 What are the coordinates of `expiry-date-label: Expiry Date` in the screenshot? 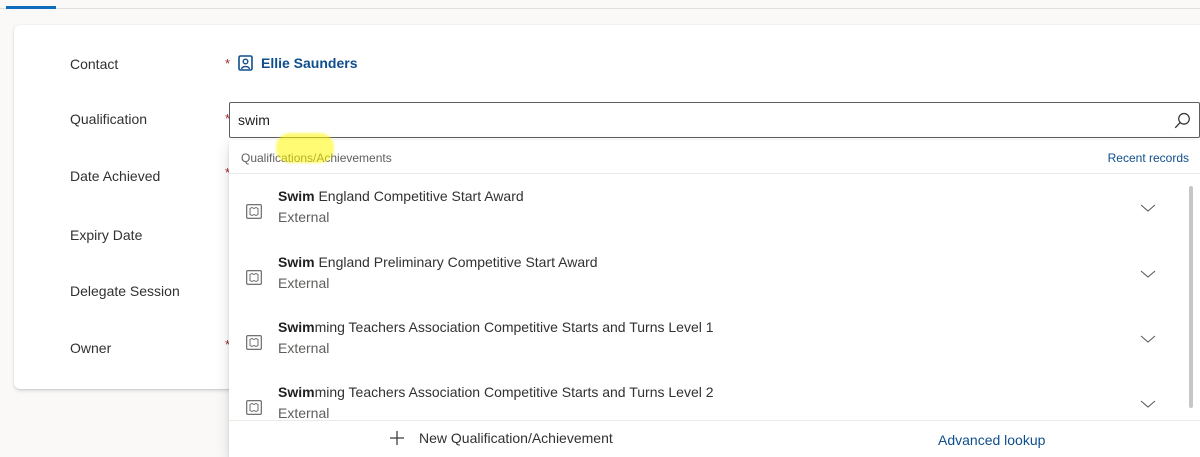 It's located at (106, 235).